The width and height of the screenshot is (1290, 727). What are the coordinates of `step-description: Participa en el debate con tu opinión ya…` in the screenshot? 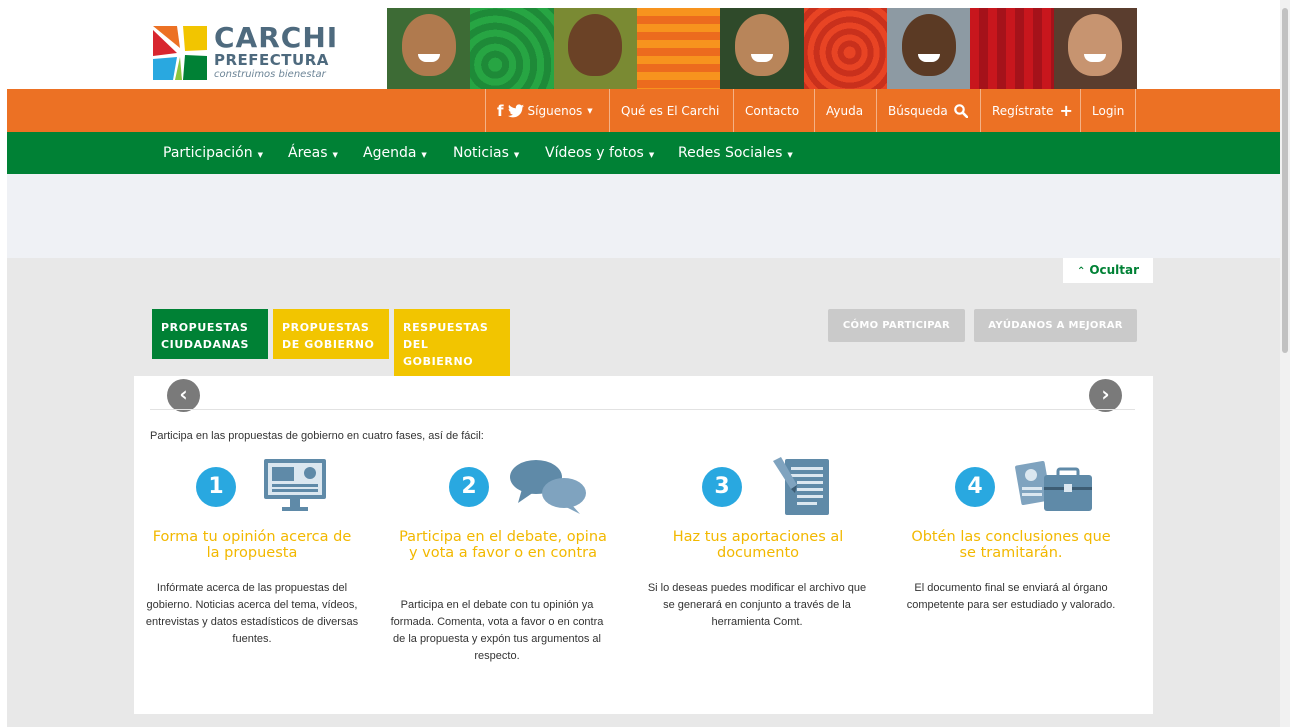 It's located at (497, 630).